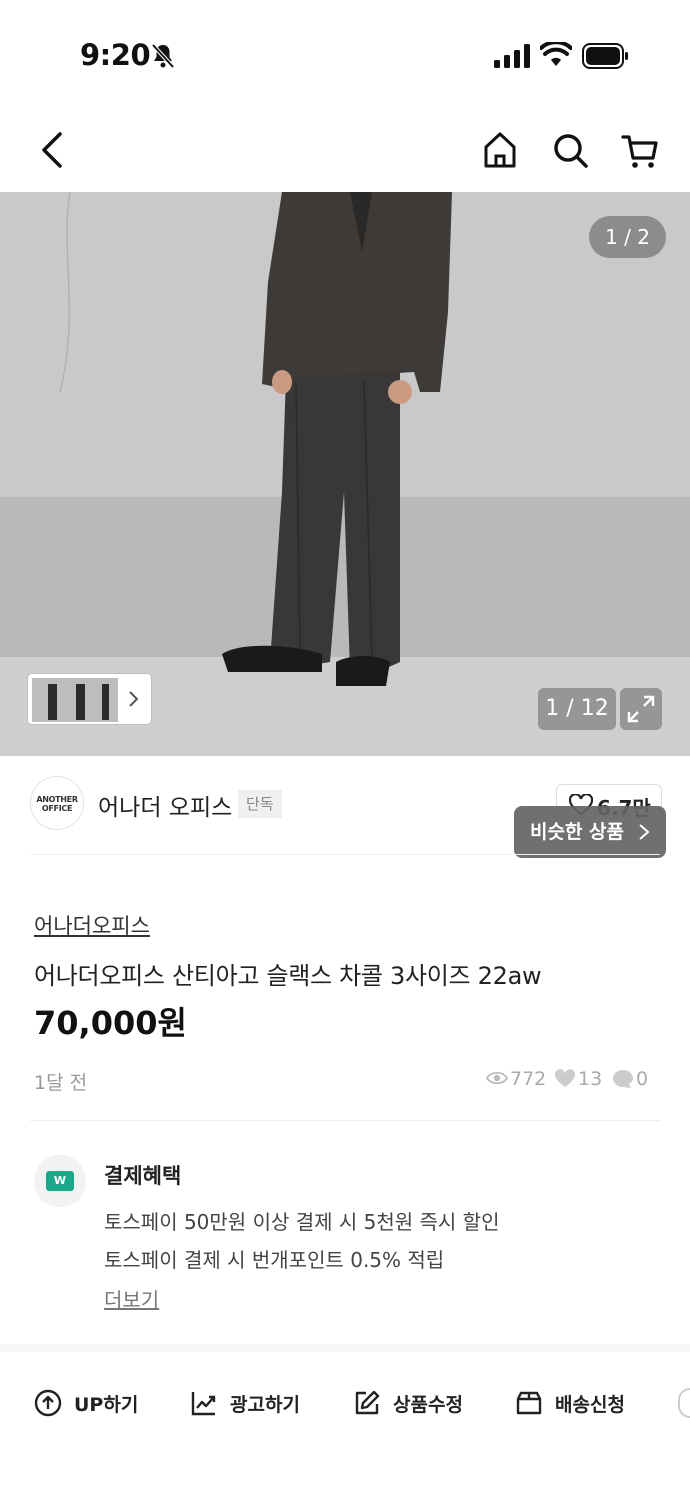 This screenshot has height=1500, width=690. I want to click on chat-bubble-icon, so click(623, 1079).